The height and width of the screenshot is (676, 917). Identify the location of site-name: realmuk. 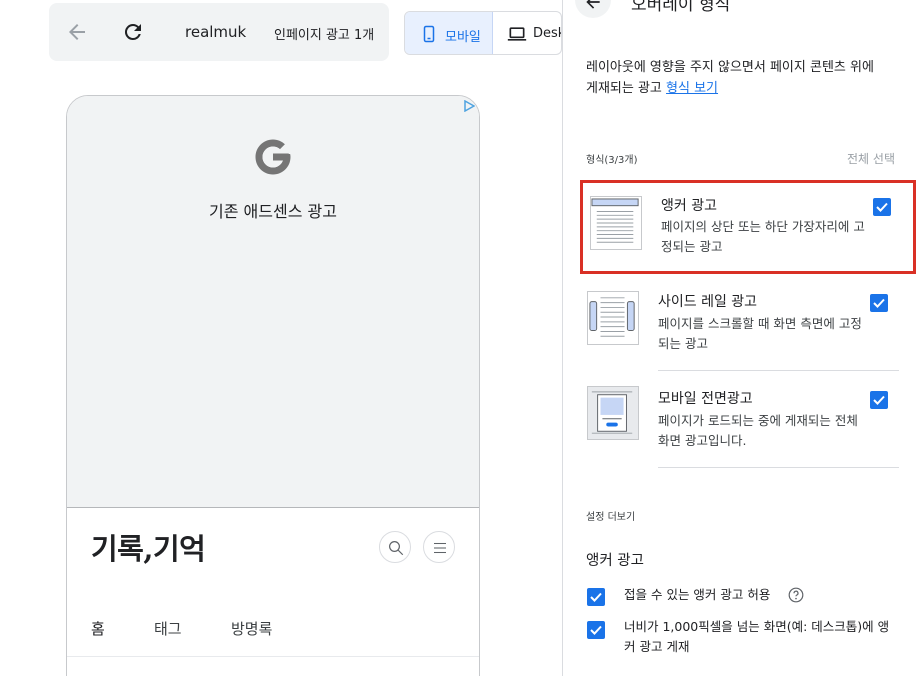
(216, 32).